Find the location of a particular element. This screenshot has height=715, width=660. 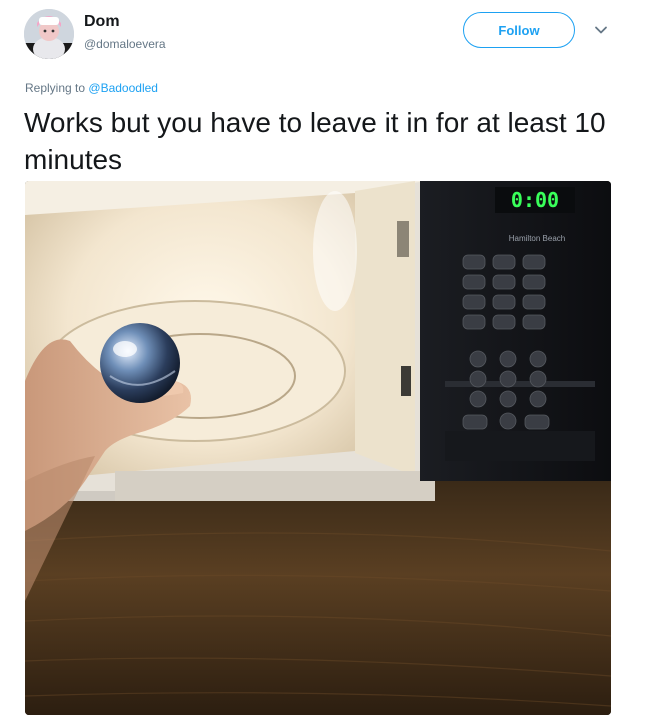

microwave-brand-text: Hamilton Beach is located at coordinates (537, 238).